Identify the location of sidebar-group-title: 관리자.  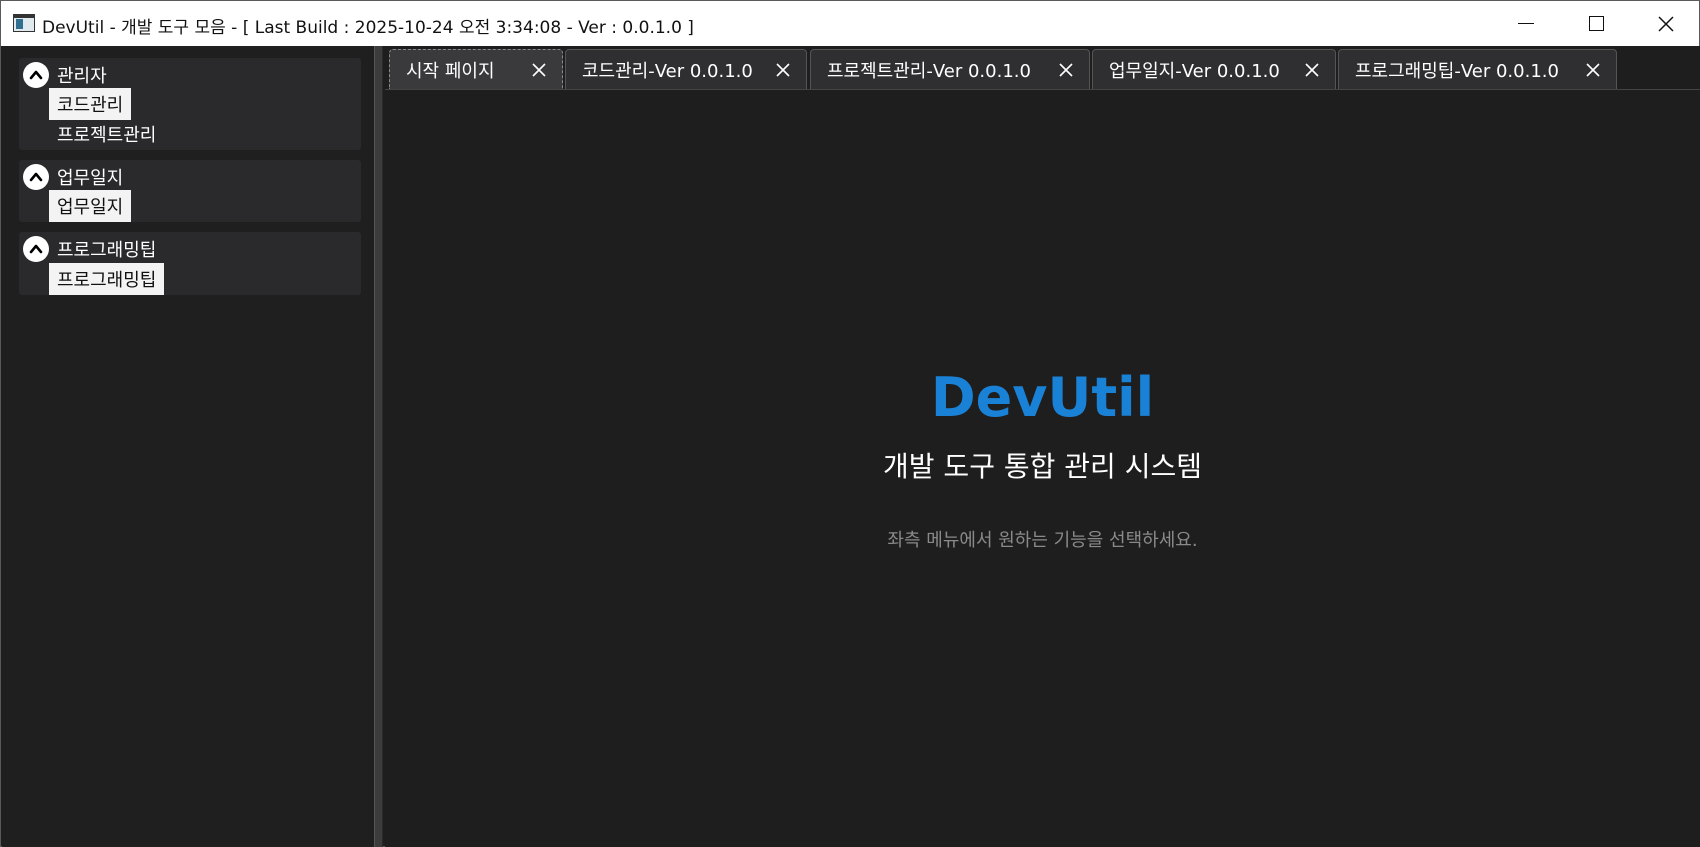
(82, 76).